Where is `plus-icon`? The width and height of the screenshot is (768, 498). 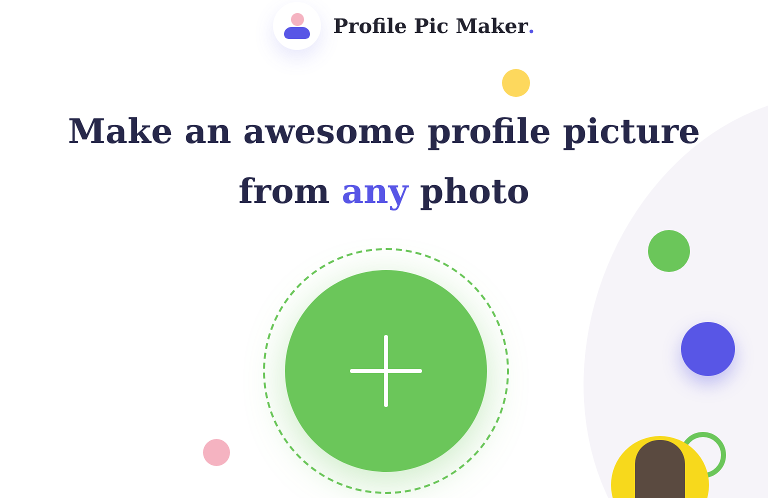 plus-icon is located at coordinates (386, 371).